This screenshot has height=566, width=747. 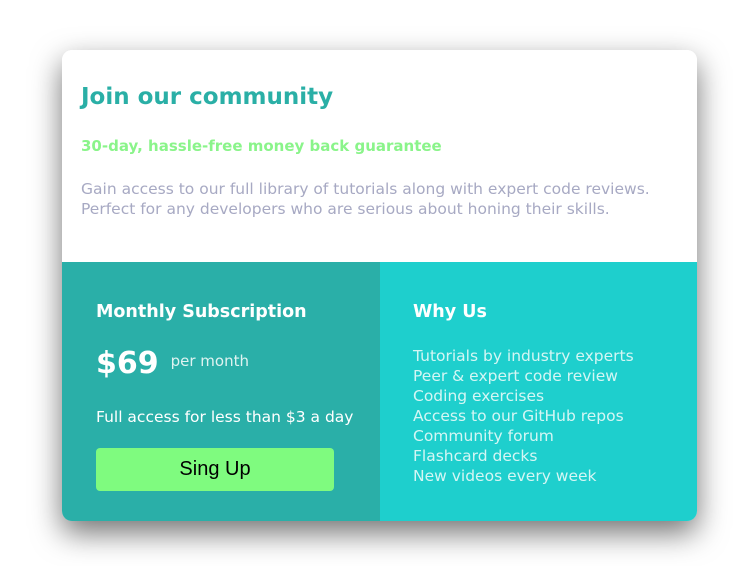 What do you see at coordinates (450, 312) in the screenshot?
I see `why-us-title: Why Us` at bounding box center [450, 312].